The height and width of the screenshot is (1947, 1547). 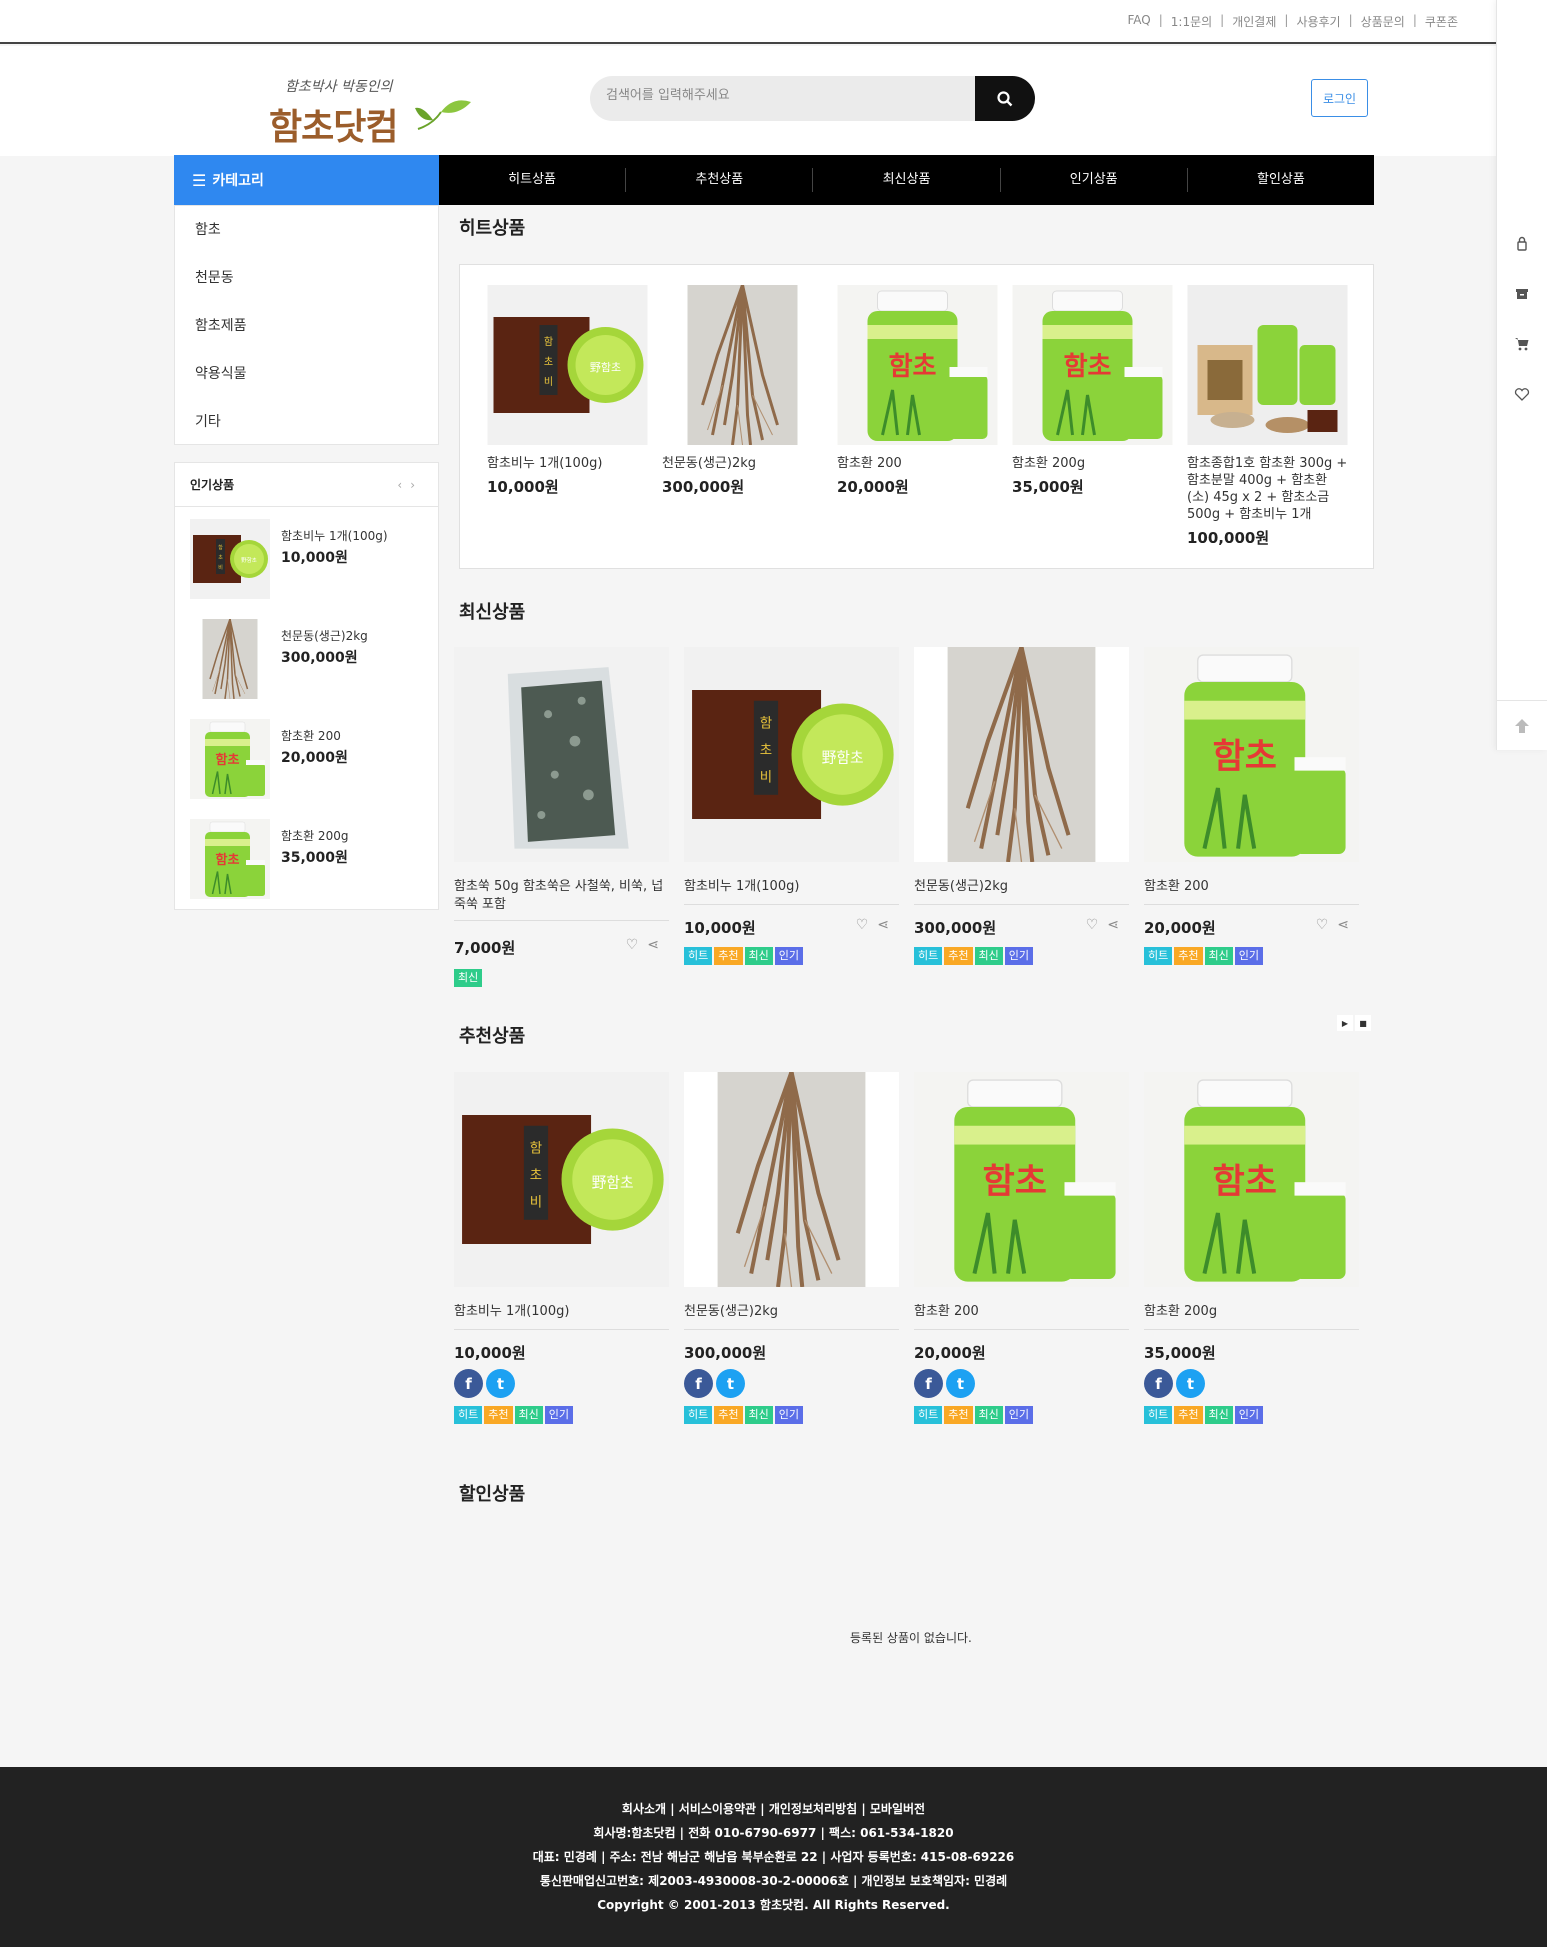 I want to click on nav-item-new: 최신상품, so click(x=907, y=180).